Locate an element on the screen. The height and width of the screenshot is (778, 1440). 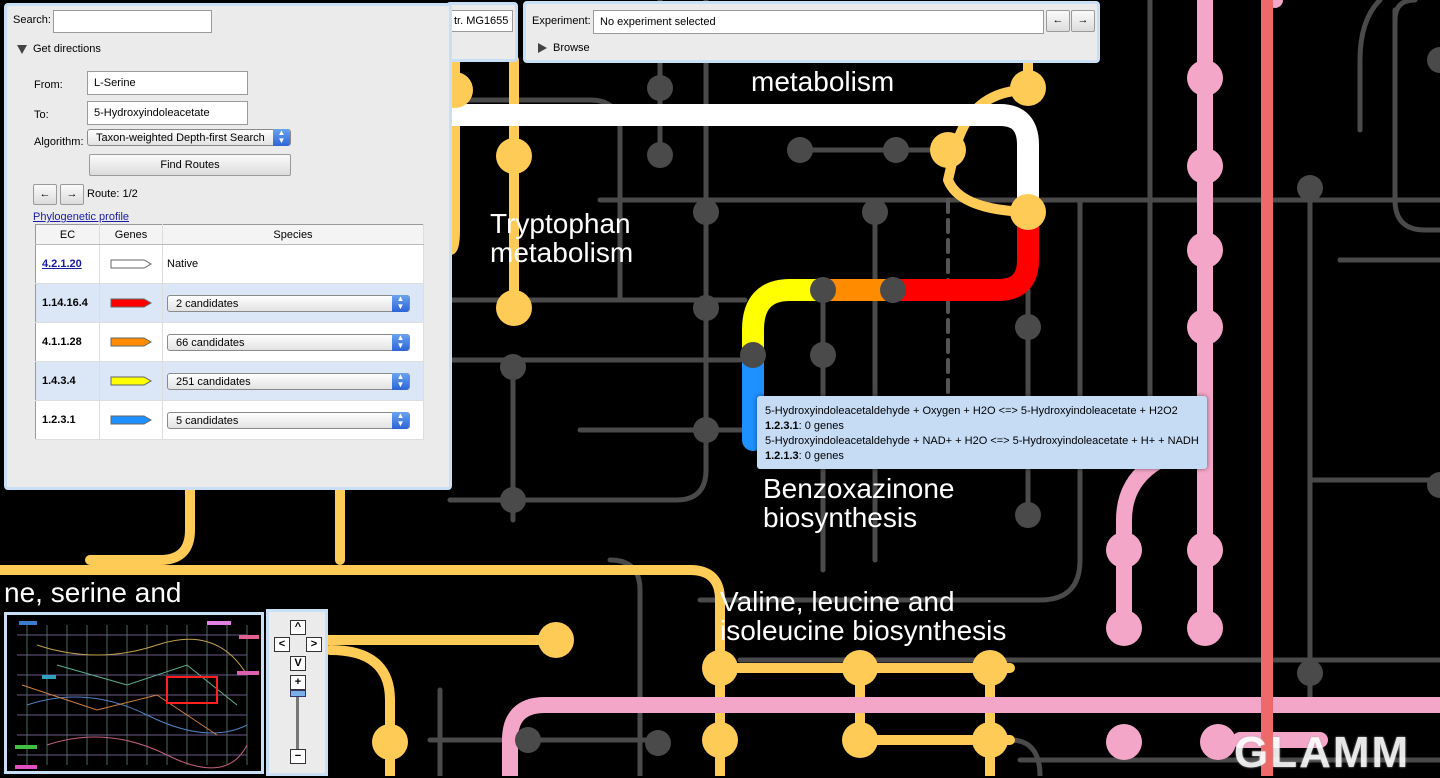
get-directions-toggle: Get directions is located at coordinates (59, 49).